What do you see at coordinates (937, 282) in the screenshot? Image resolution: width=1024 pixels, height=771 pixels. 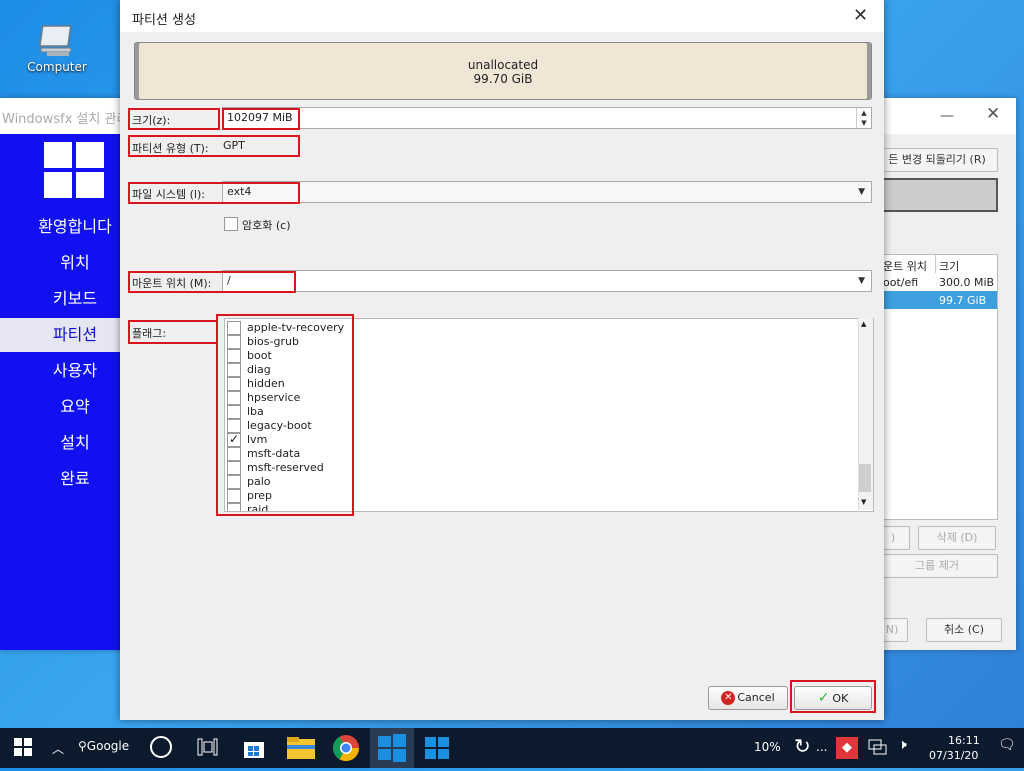 I see `table-row: oot/efi 300.0 MiB` at bounding box center [937, 282].